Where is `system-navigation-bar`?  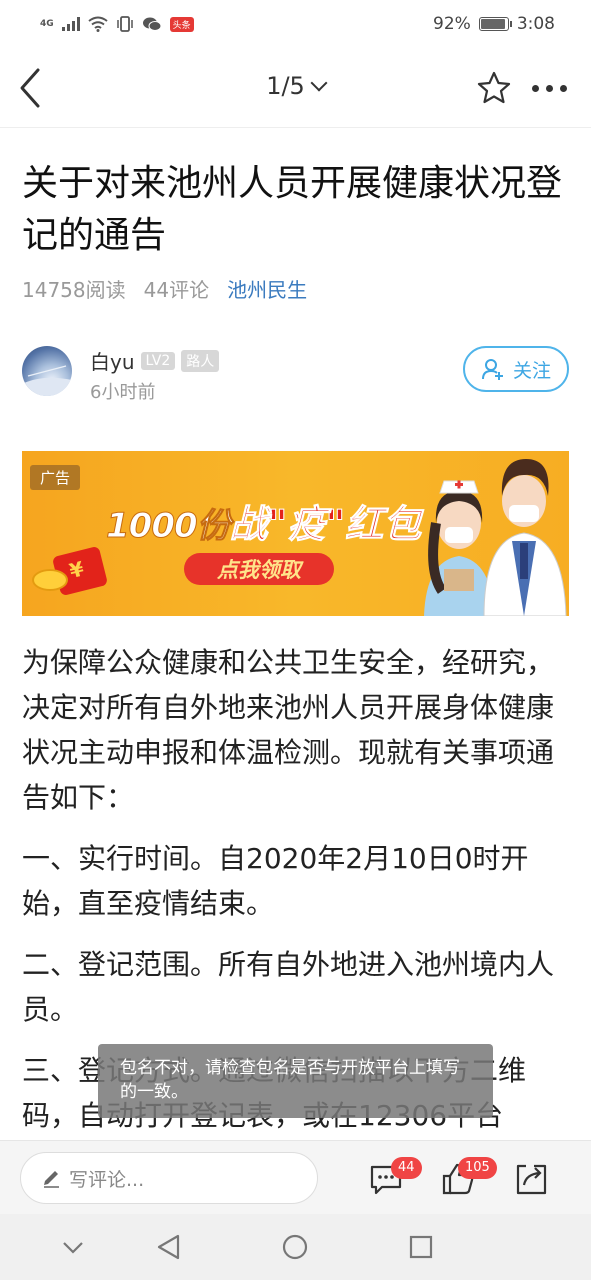
system-navigation-bar is located at coordinates (295, 1247).